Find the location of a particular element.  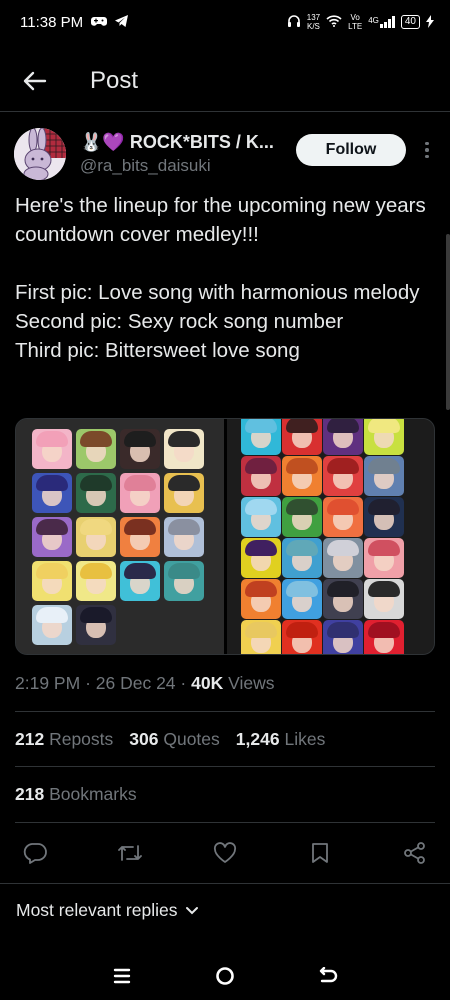

bunny-avatar-icon is located at coordinates (40, 154).